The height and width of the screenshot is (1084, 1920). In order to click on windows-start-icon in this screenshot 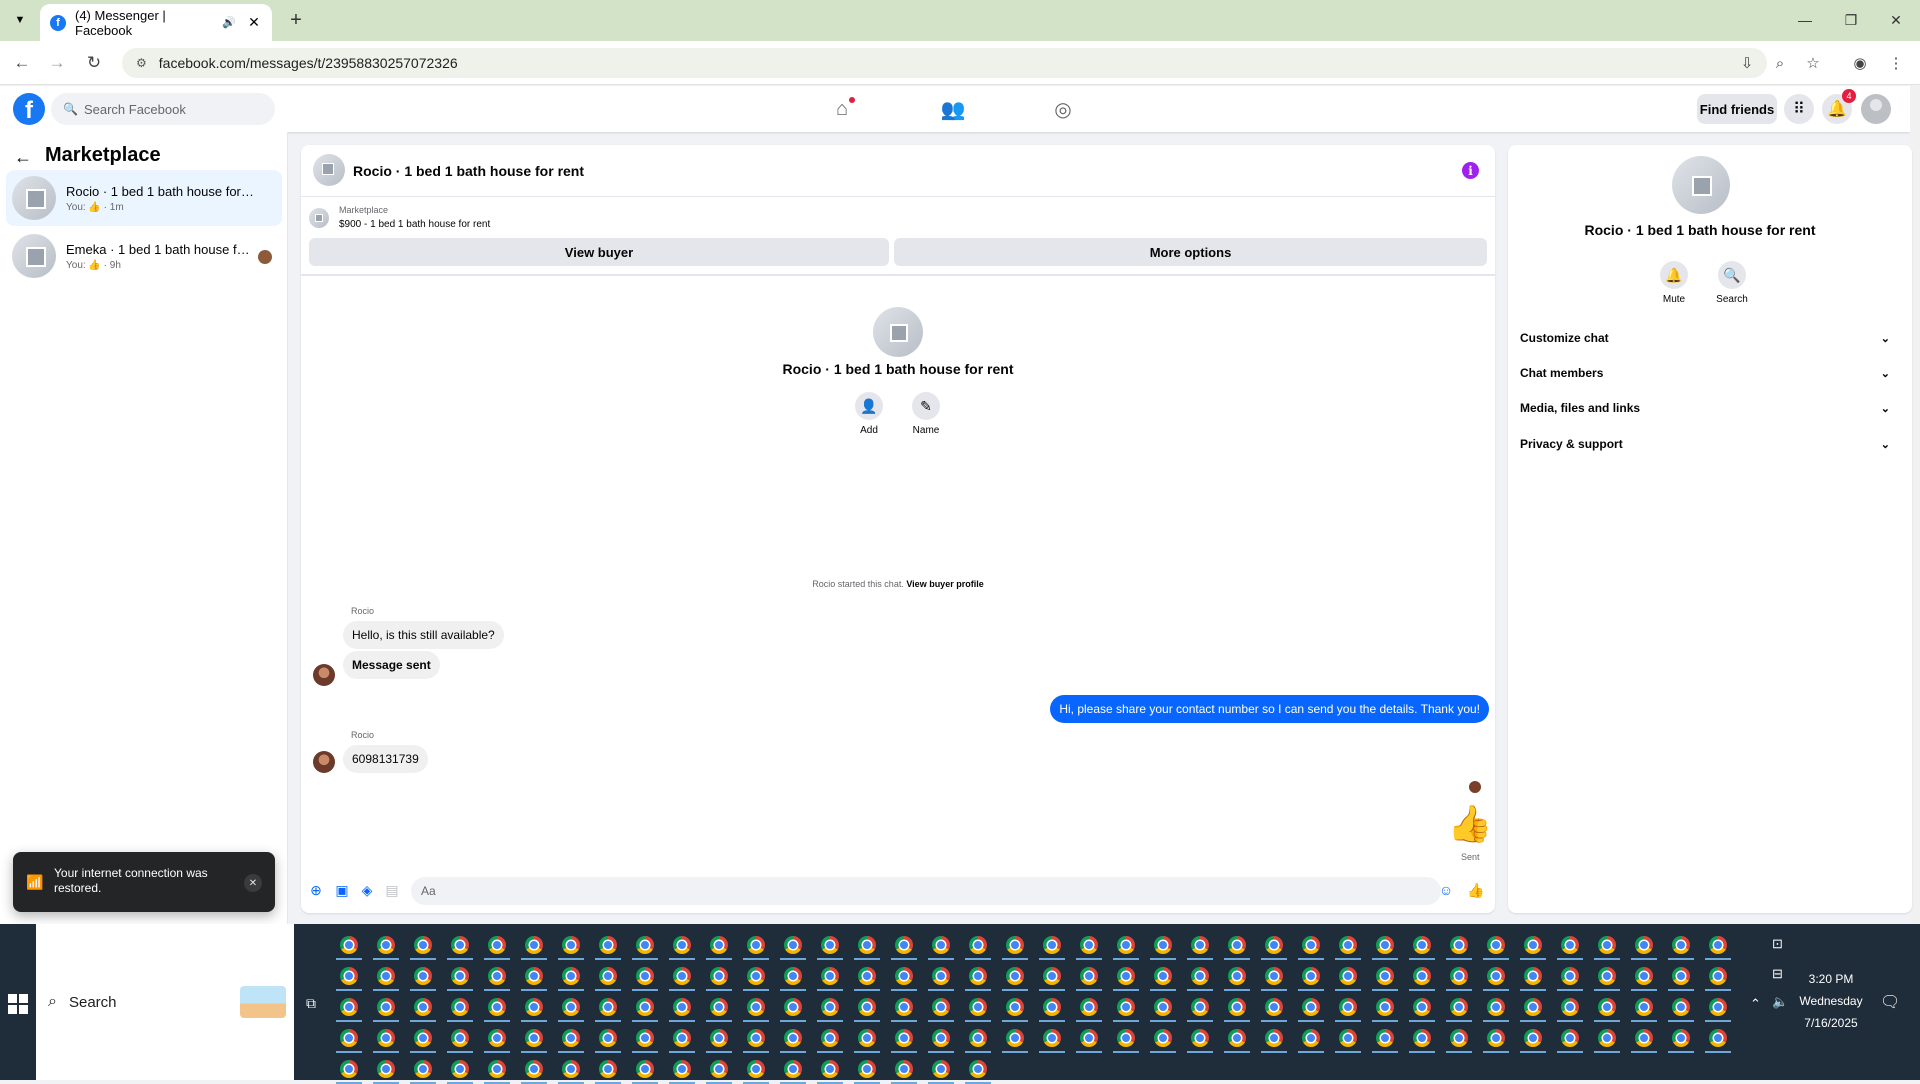, I will do `click(18, 1004)`.